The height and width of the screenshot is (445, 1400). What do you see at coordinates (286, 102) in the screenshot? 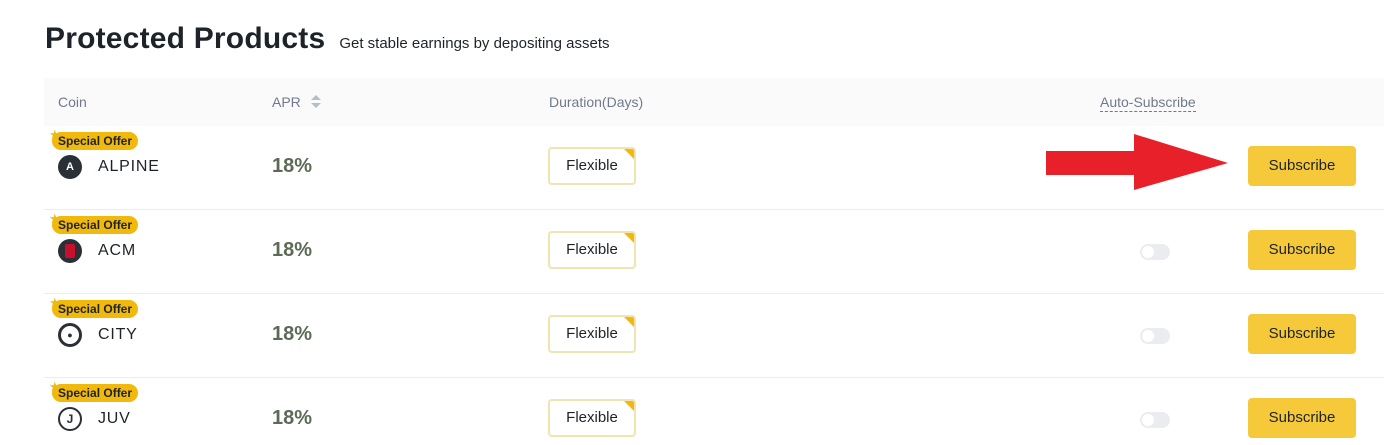
I see `column-header-apr-label: APR` at bounding box center [286, 102].